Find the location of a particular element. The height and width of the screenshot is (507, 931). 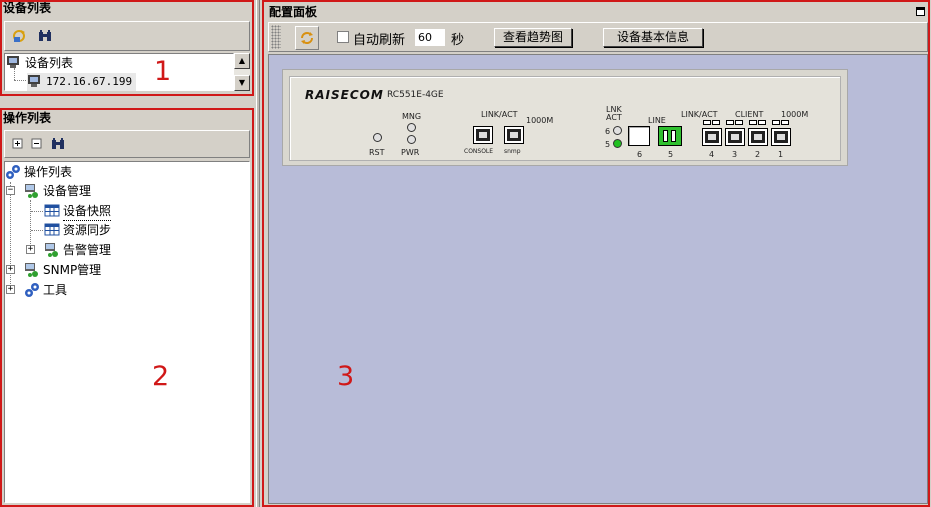

rst-label: RST is located at coordinates (377, 152).